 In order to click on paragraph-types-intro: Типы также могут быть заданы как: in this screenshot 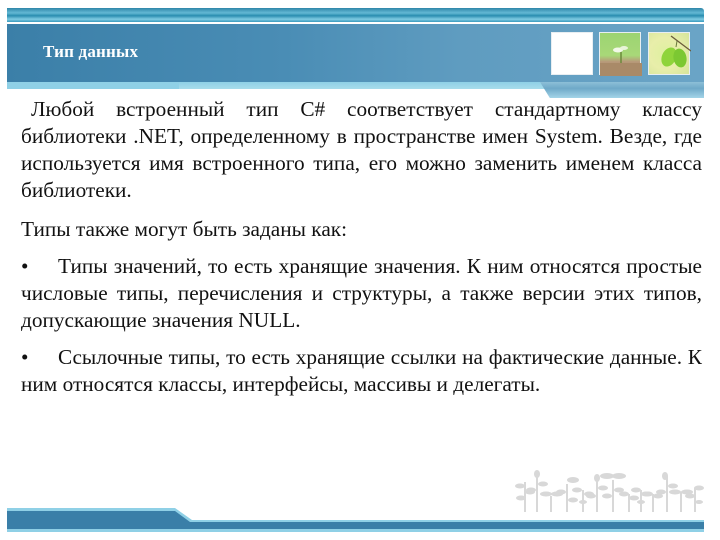, I will do `click(184, 229)`.